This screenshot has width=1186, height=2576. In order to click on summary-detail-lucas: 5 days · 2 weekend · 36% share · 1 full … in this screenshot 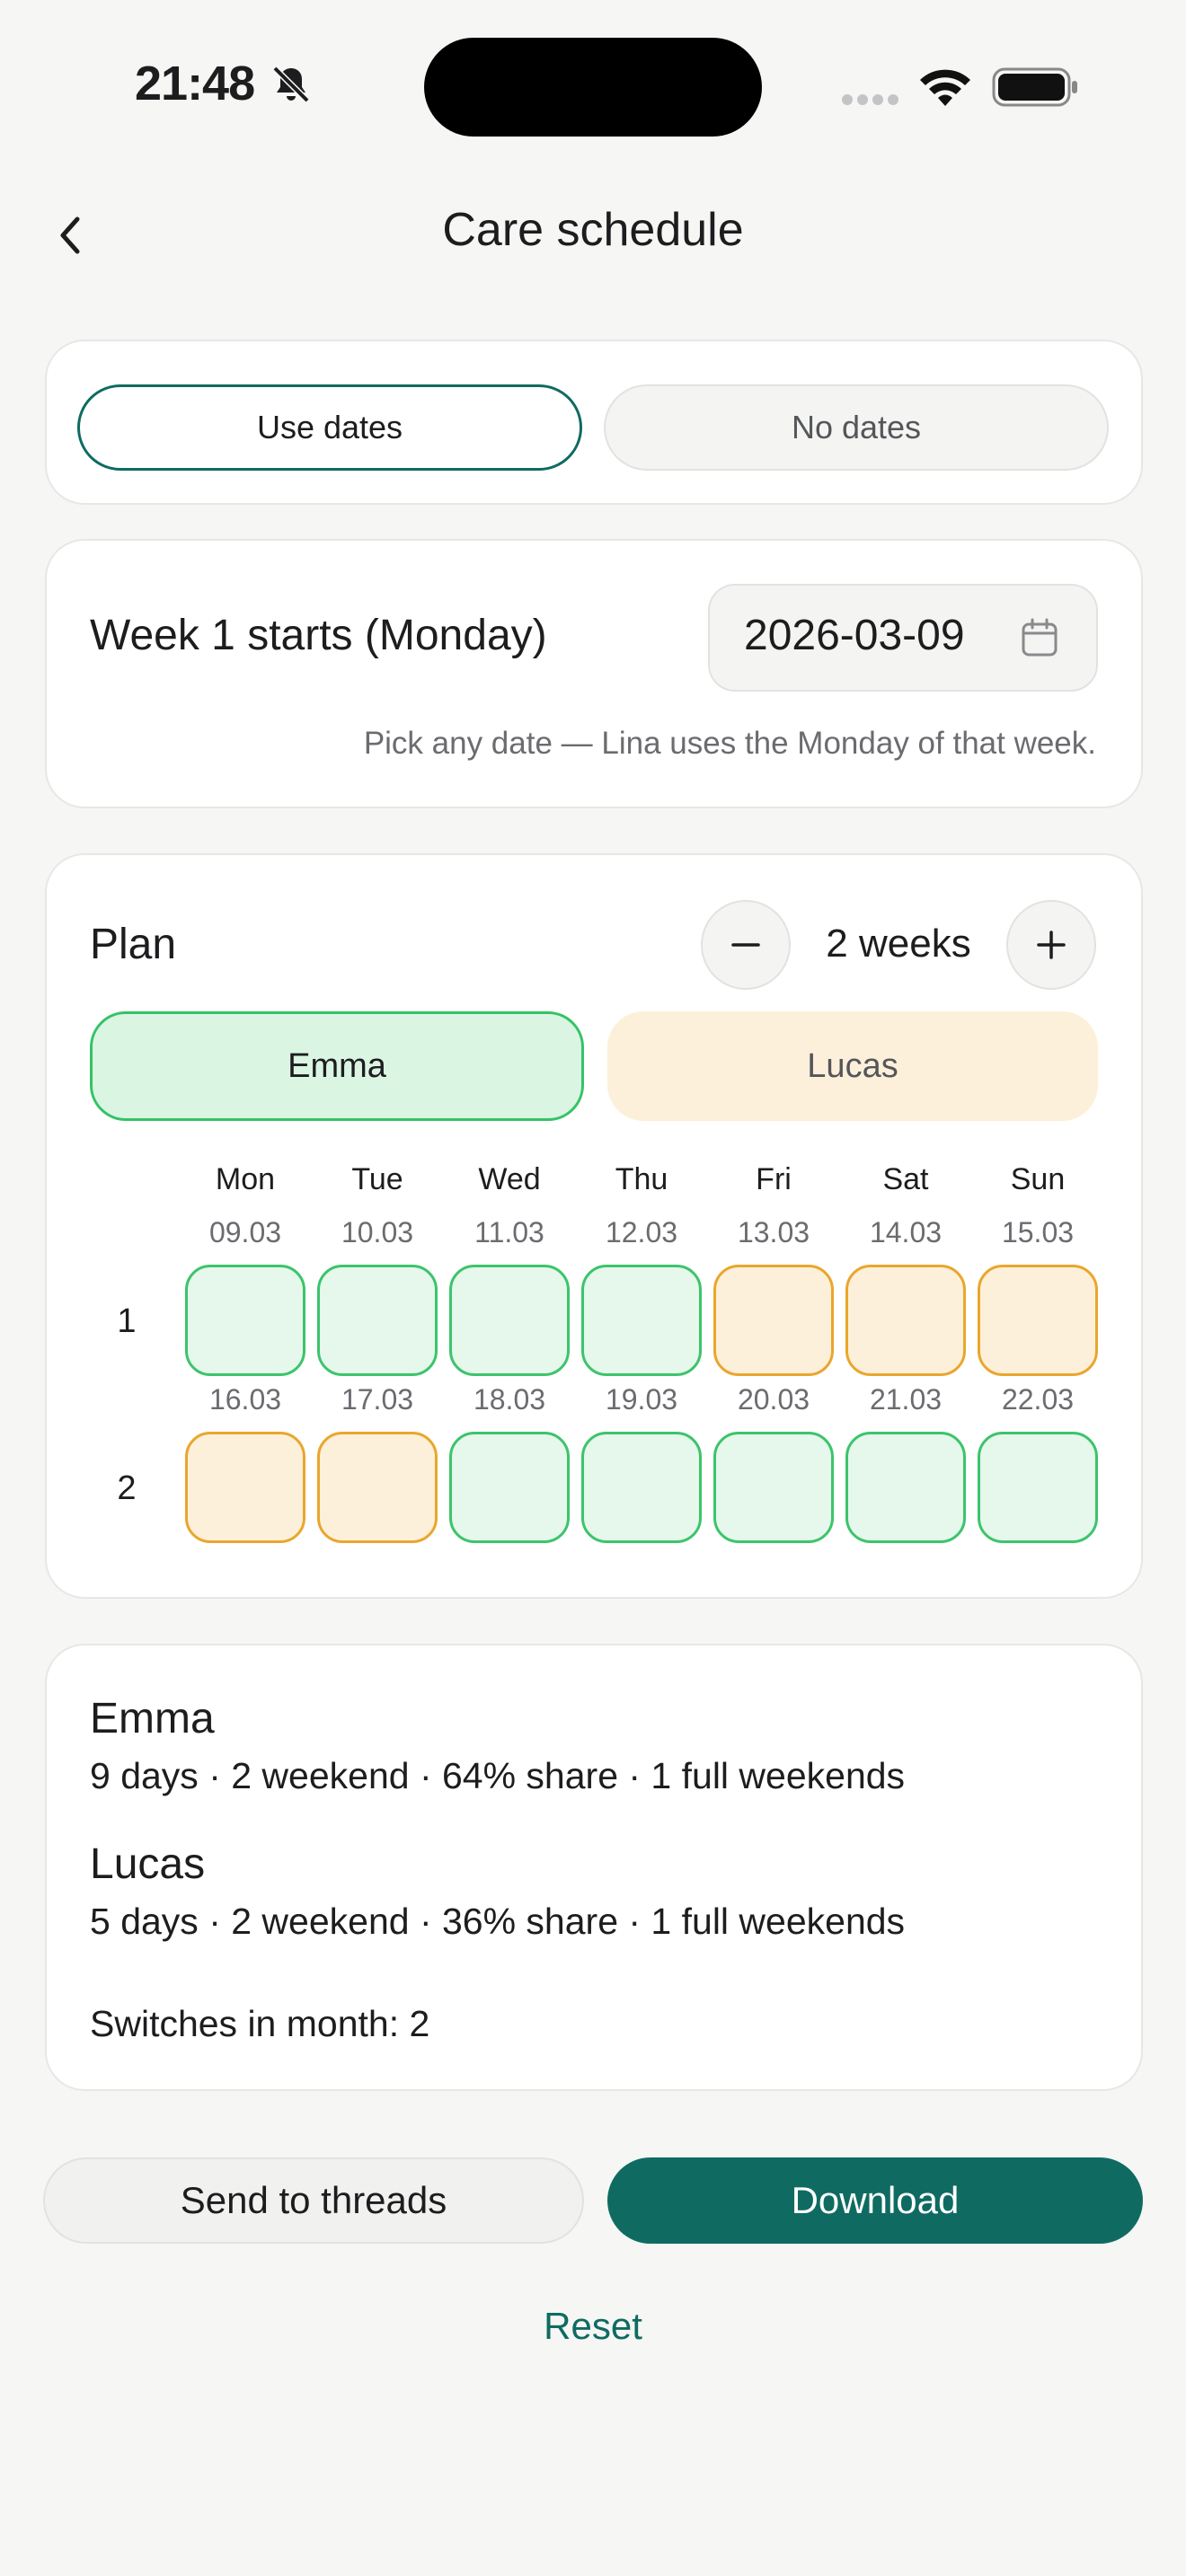, I will do `click(498, 1921)`.